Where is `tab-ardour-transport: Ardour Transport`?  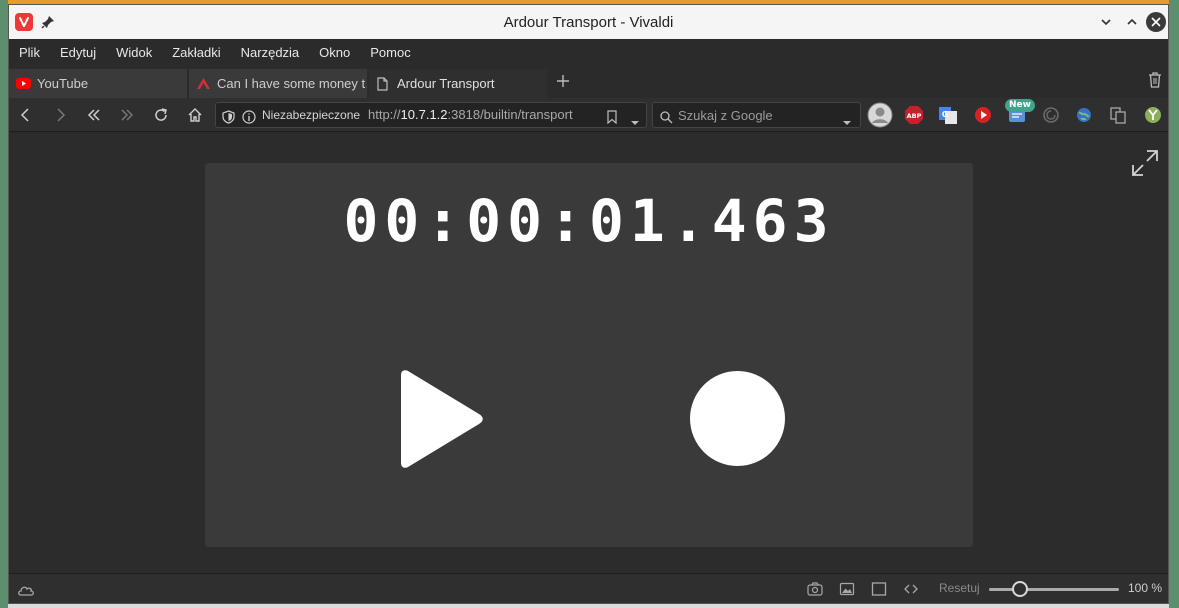
tab-ardour-transport: Ardour Transport is located at coordinates (458, 83).